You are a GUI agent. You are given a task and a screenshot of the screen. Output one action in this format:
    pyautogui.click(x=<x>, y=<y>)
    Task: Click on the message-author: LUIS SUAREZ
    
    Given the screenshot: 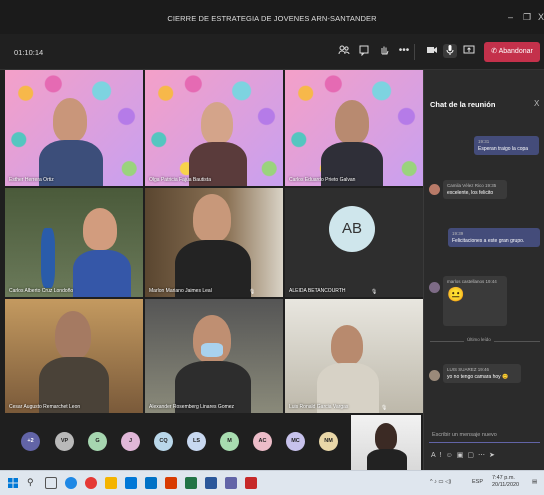 What is the action you would take?
    pyautogui.click(x=462, y=369)
    